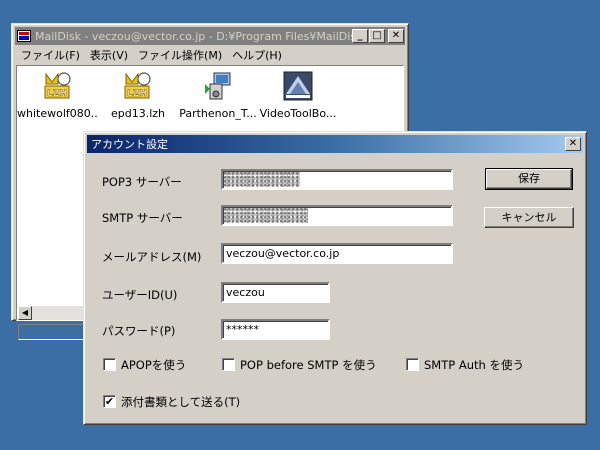 Image resolution: width=600 pixels, height=450 pixels. Describe the element at coordinates (228, 364) in the screenshot. I see `pop-before-smtp-checkbox` at that location.